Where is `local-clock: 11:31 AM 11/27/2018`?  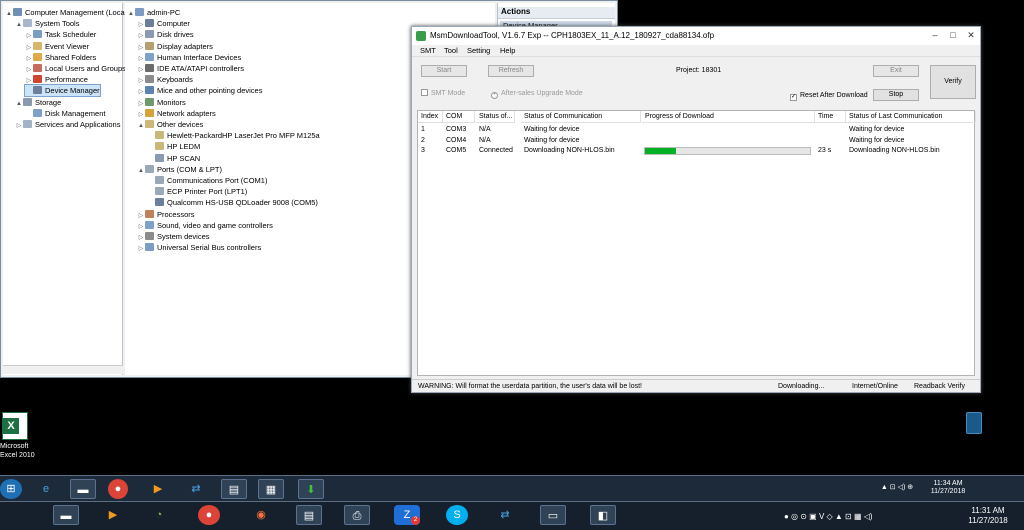
local-clock: 11:31 AM 11/27/2018 is located at coordinates (988, 516).